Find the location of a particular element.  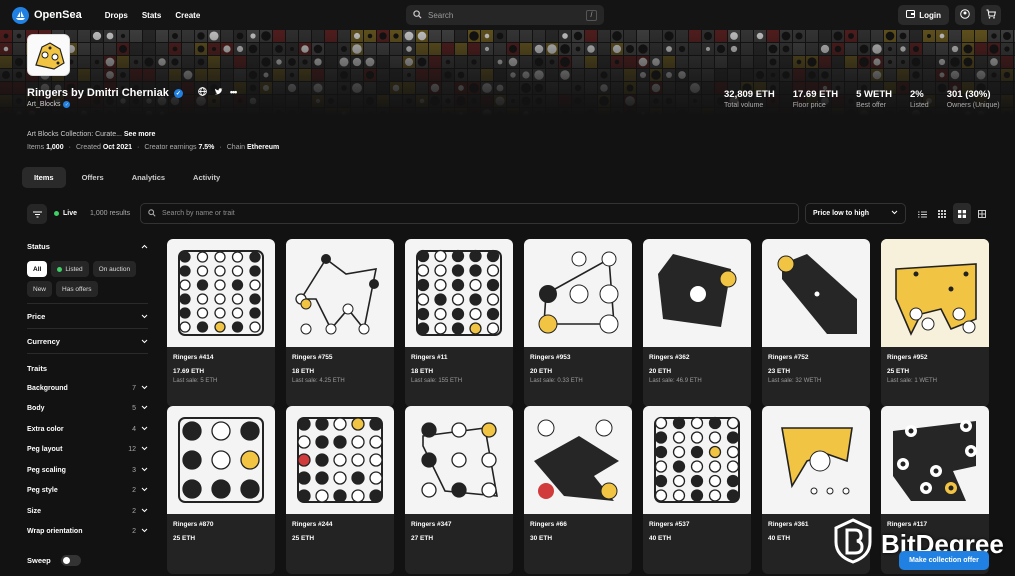

opensea-logo-icon is located at coordinates (20, 15).